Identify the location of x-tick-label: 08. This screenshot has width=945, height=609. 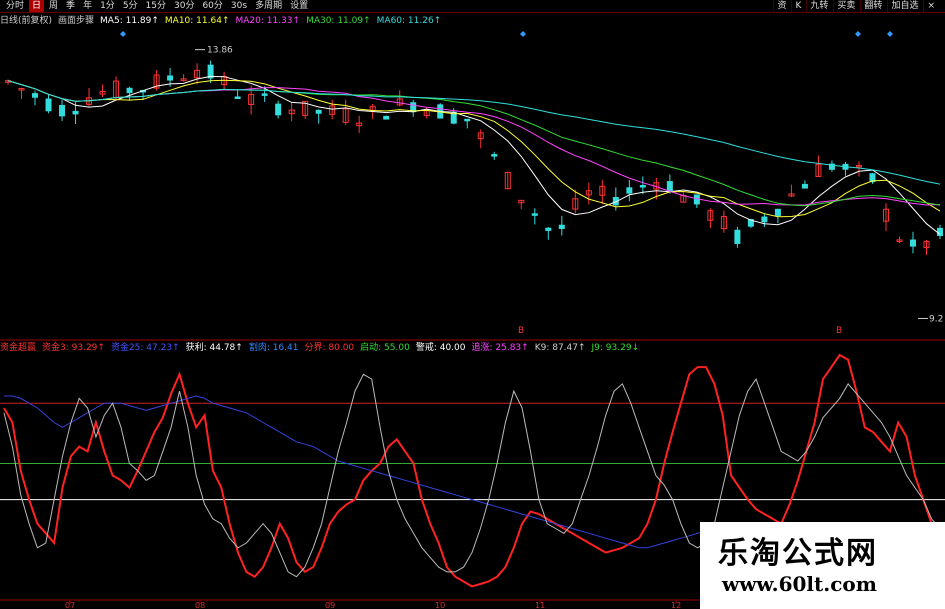
(200, 605).